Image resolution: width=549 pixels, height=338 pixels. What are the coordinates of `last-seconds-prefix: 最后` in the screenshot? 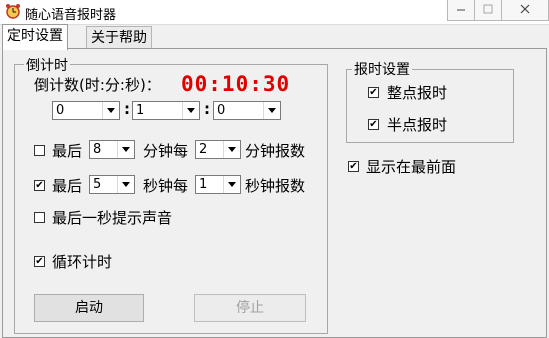 It's located at (67, 186).